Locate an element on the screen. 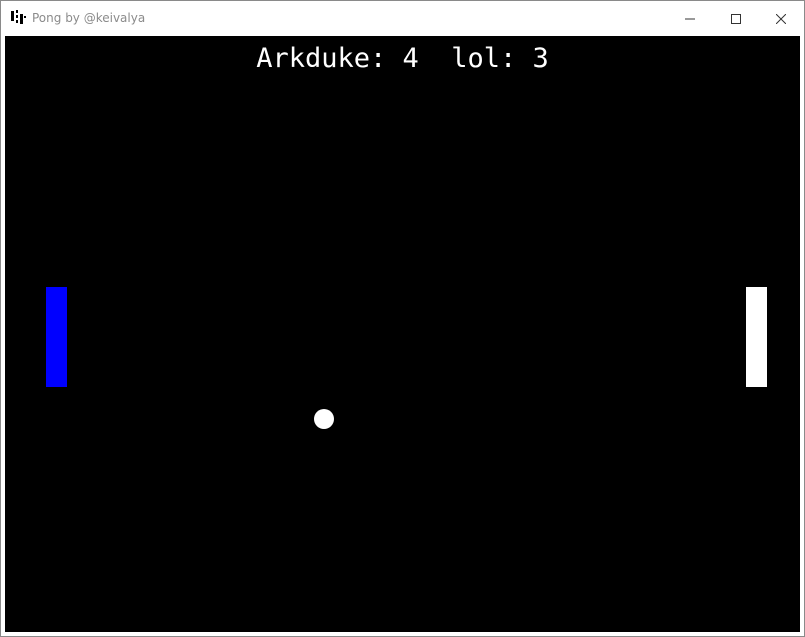  maximize-button is located at coordinates (736, 18).